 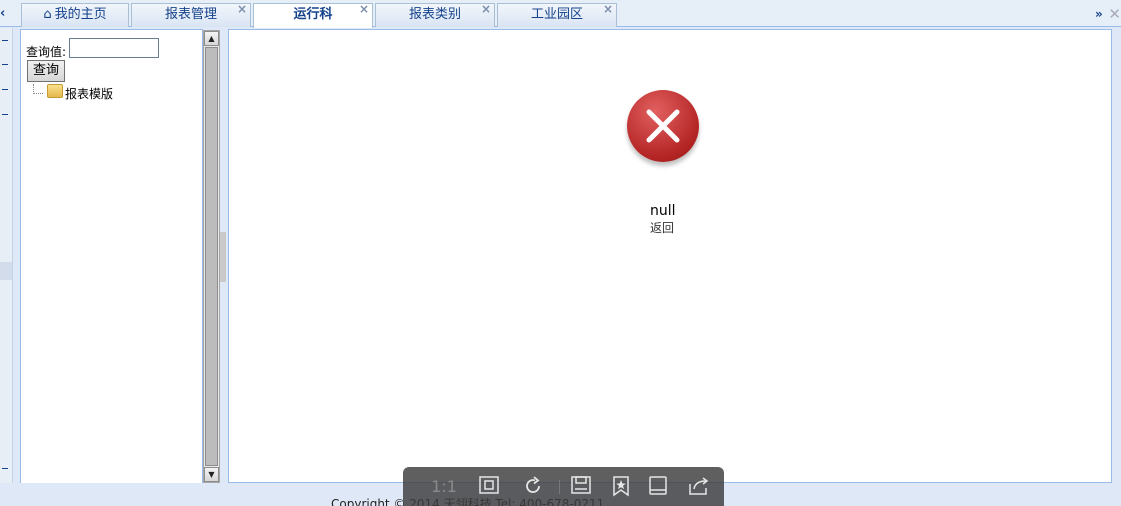 What do you see at coordinates (5, 14) in the screenshot?
I see `collapse-left-icon: ‹` at bounding box center [5, 14].